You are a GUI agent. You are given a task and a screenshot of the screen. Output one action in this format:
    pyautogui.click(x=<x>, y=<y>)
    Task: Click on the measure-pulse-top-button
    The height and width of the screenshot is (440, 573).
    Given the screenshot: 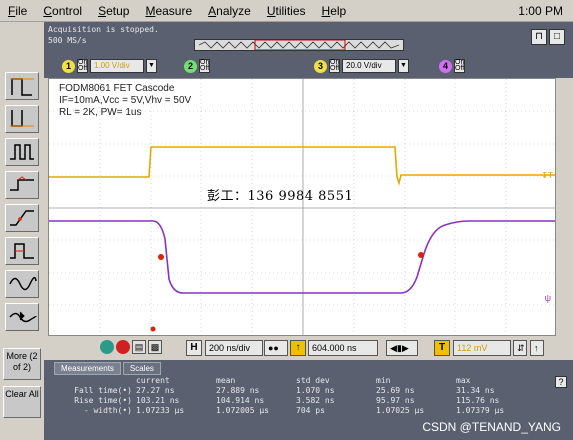 What is the action you would take?
    pyautogui.click(x=22, y=86)
    